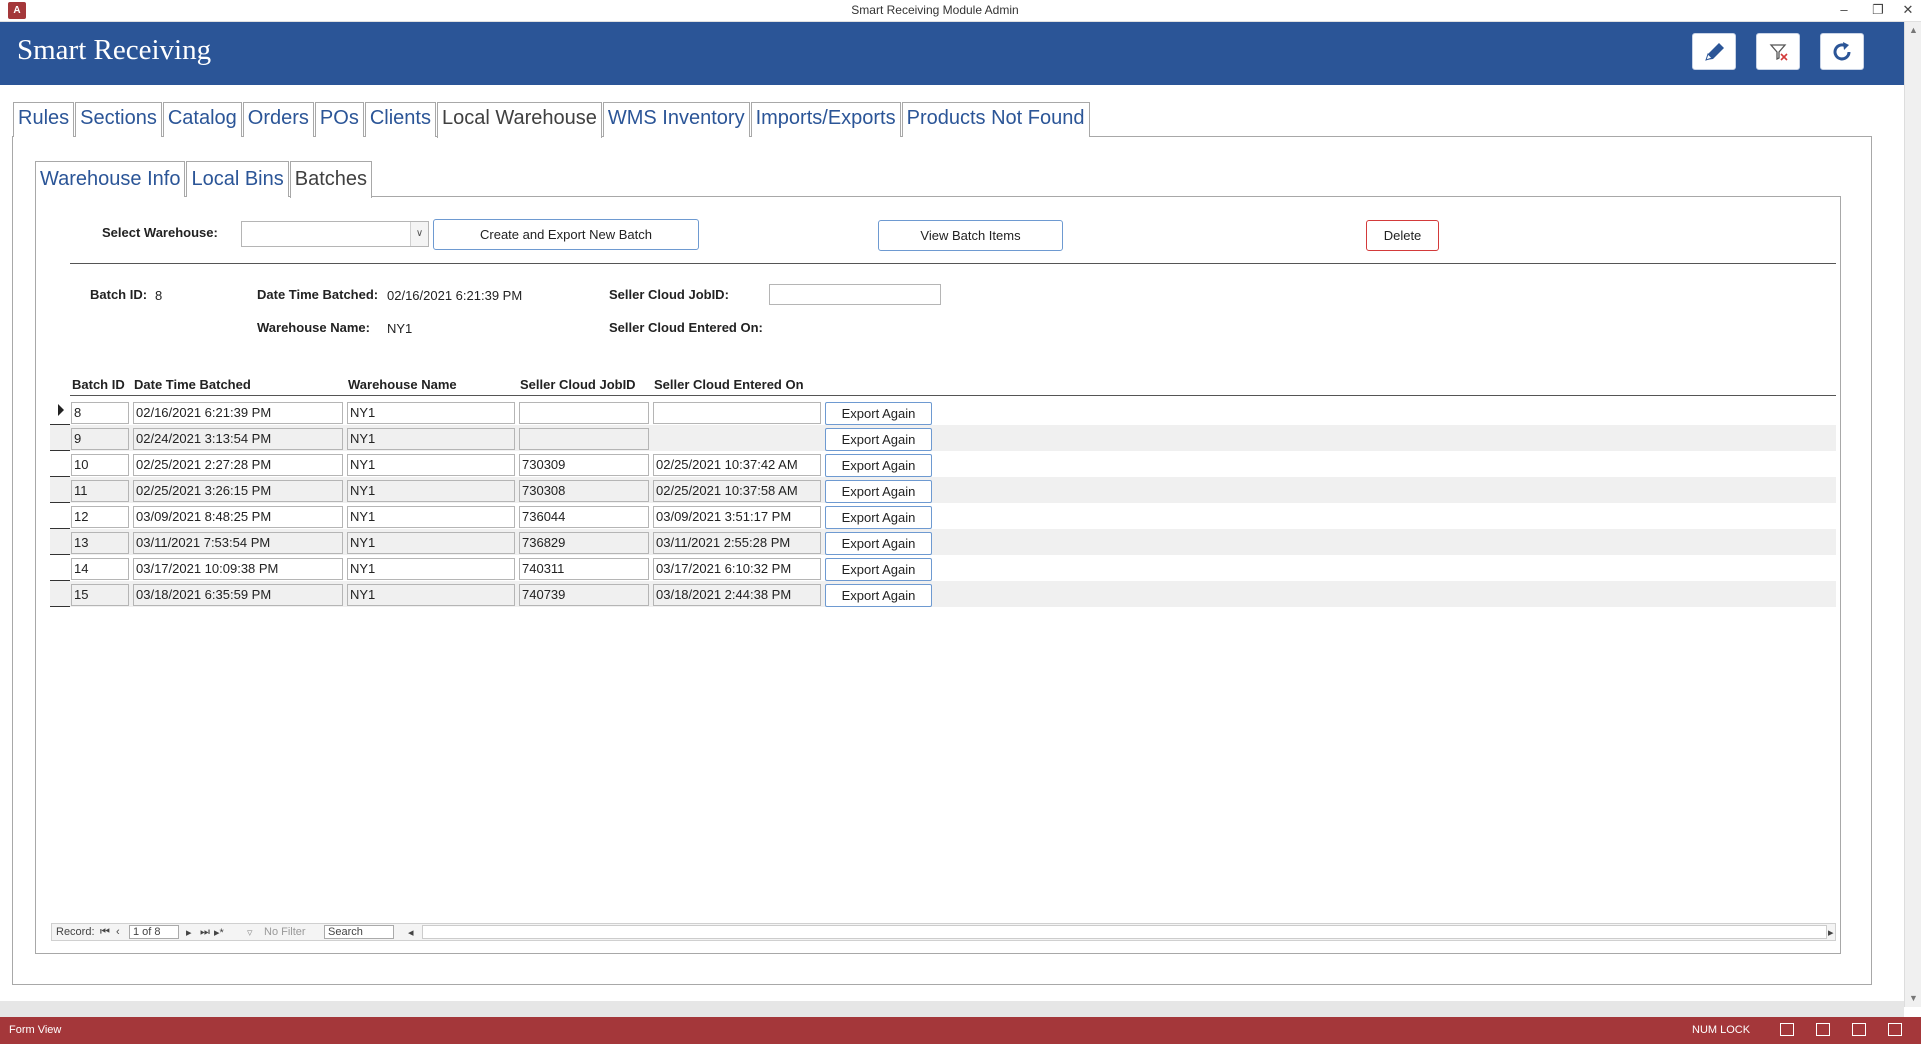 The width and height of the screenshot is (1921, 1044). I want to click on cell-seller-cloud-jobid: 736044, so click(584, 517).